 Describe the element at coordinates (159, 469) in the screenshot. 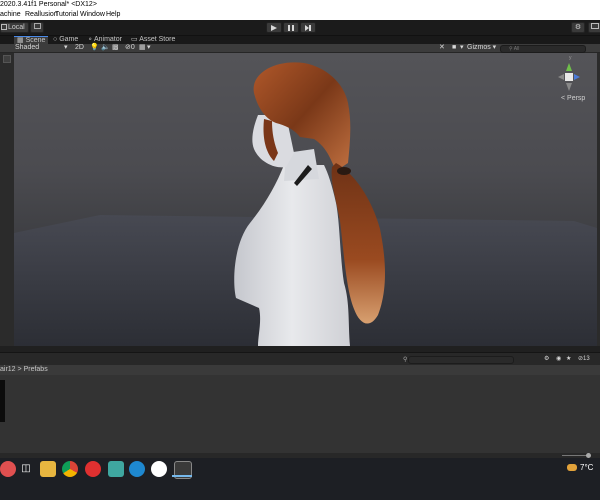

I see `unity-hub-icon` at that location.